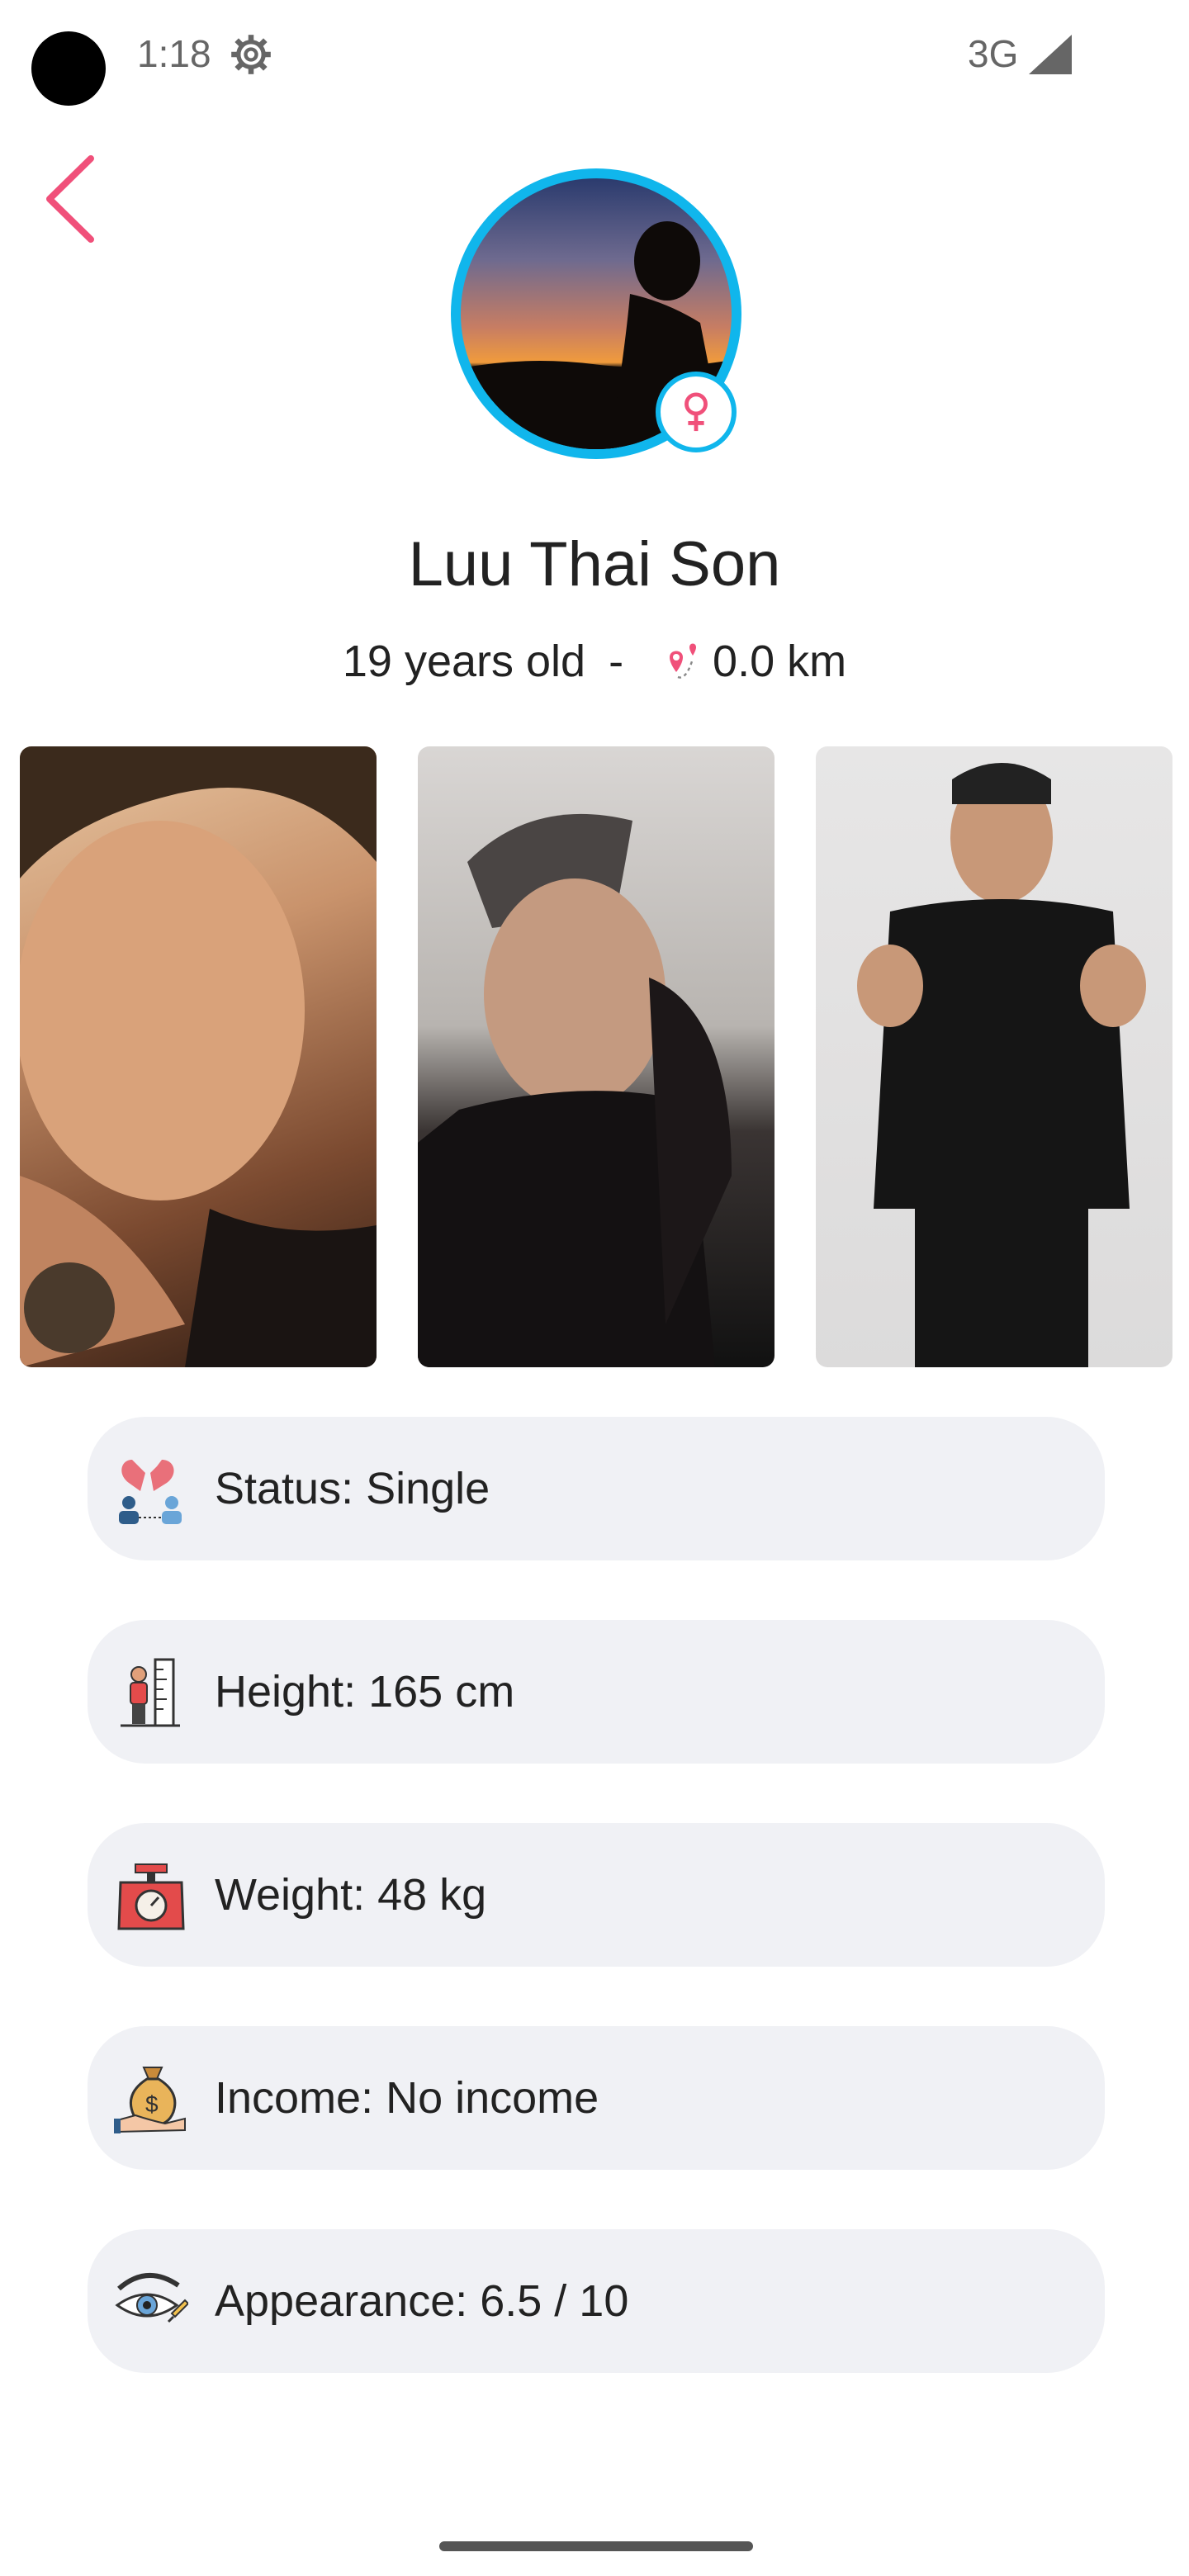  I want to click on back-button, so click(70, 201).